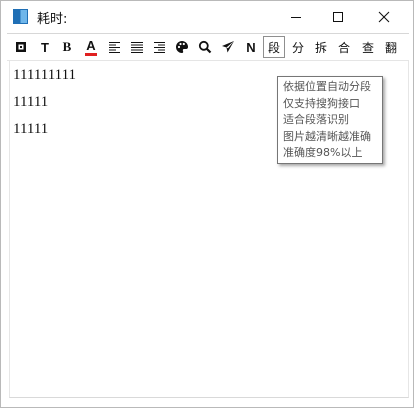 The width and height of the screenshot is (414, 408). I want to click on search-button, so click(205, 47).